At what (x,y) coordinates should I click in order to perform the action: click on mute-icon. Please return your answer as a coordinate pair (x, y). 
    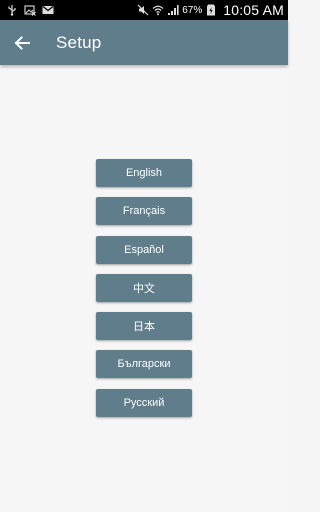
    Looking at the image, I should click on (143, 10).